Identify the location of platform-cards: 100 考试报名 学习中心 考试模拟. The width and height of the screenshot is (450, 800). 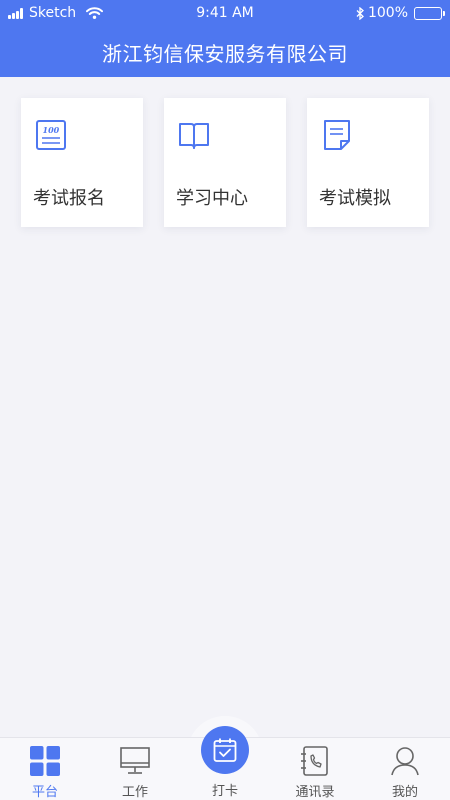
(225, 162).